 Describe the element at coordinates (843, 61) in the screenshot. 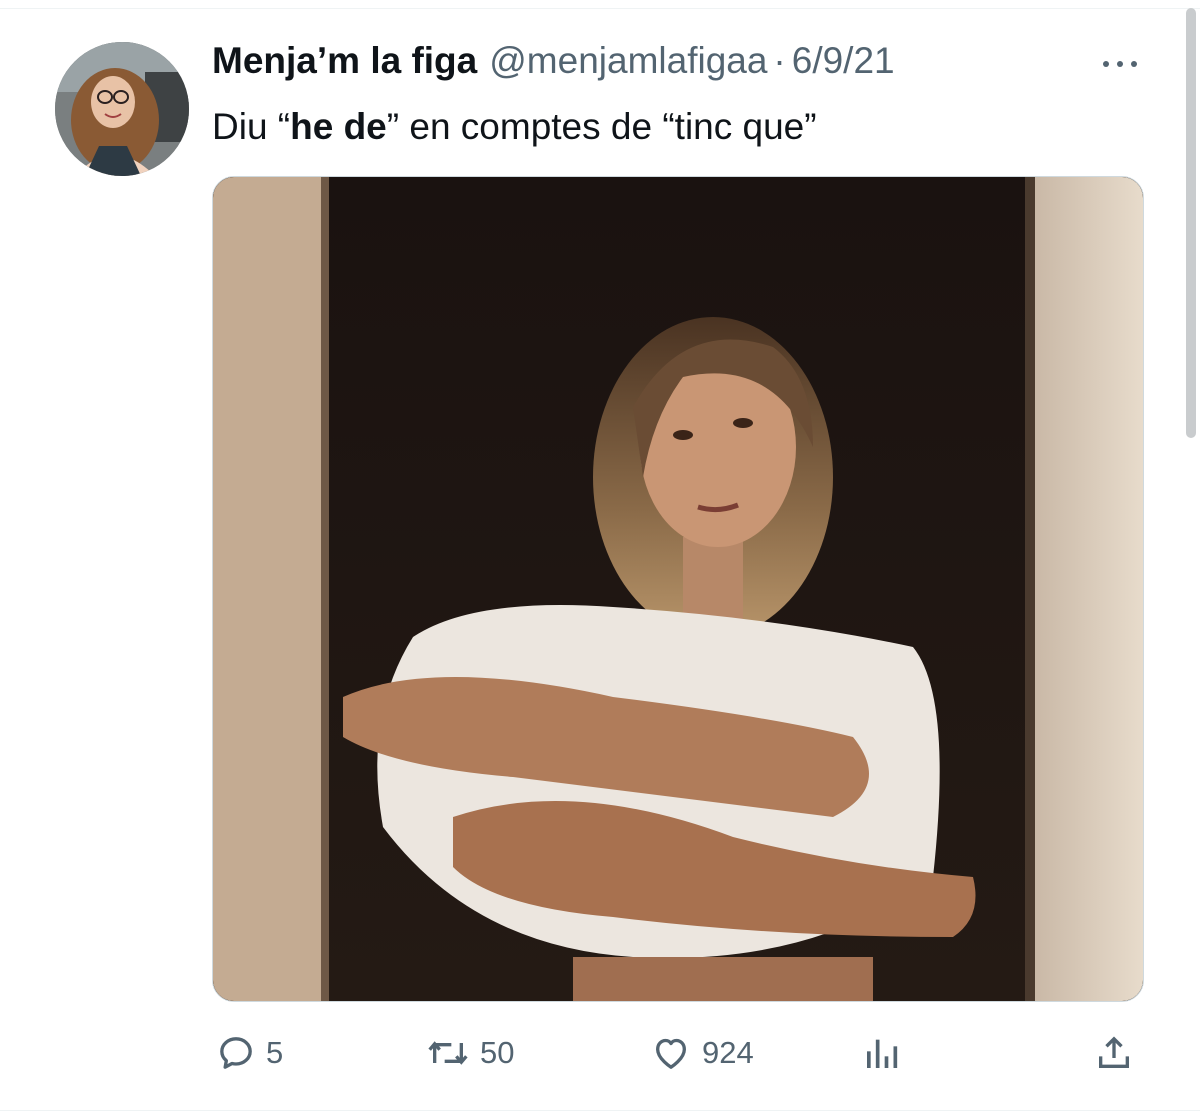

I see `tweet-date: 6/9/21` at that location.